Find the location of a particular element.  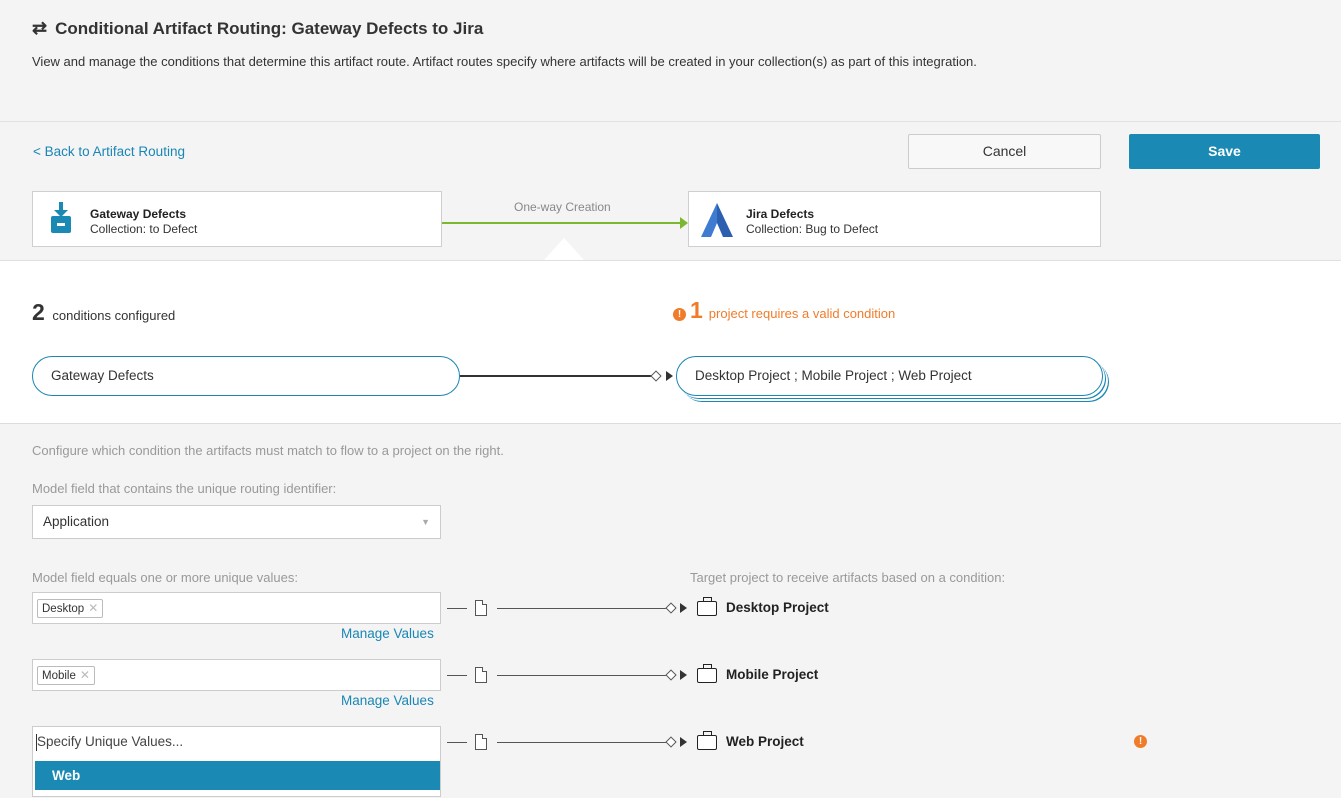

route-connector is located at coordinates (556, 376).